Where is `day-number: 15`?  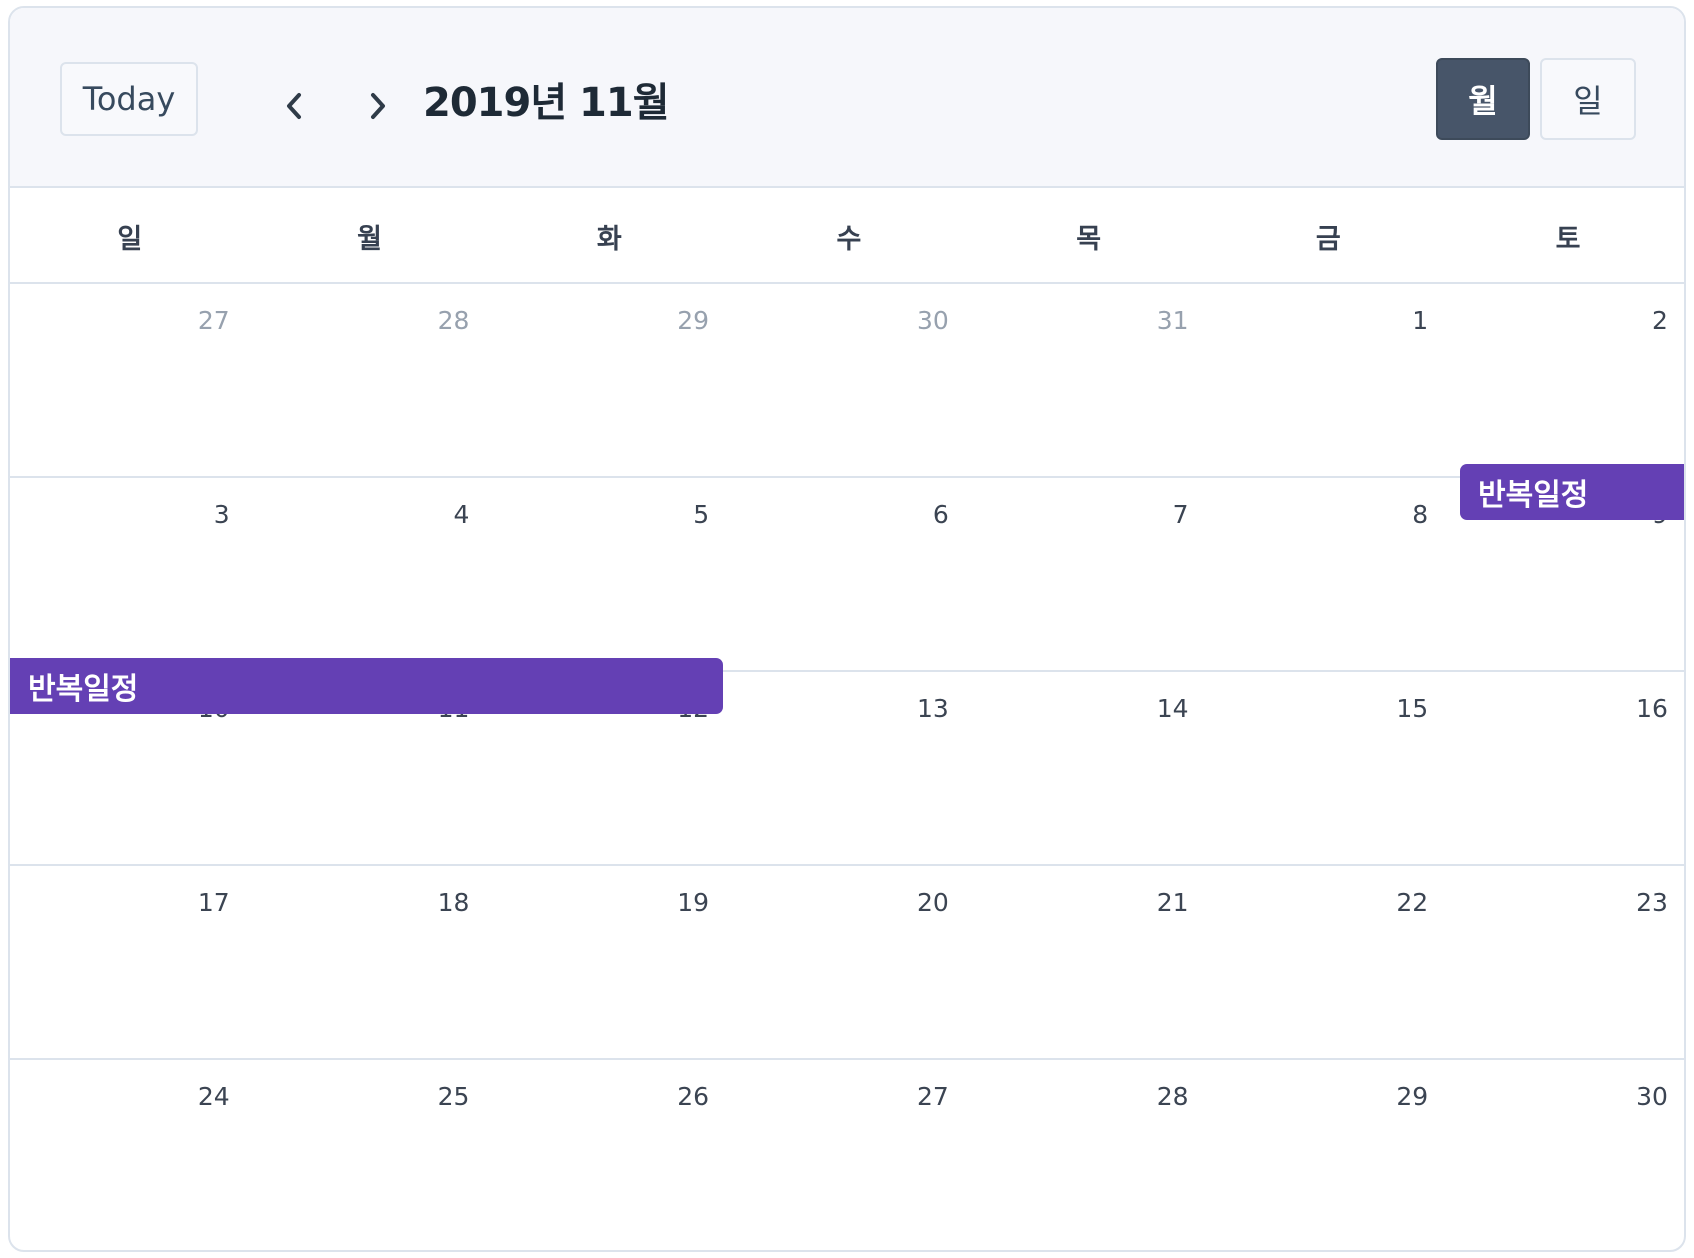 day-number: 15 is located at coordinates (1328, 708).